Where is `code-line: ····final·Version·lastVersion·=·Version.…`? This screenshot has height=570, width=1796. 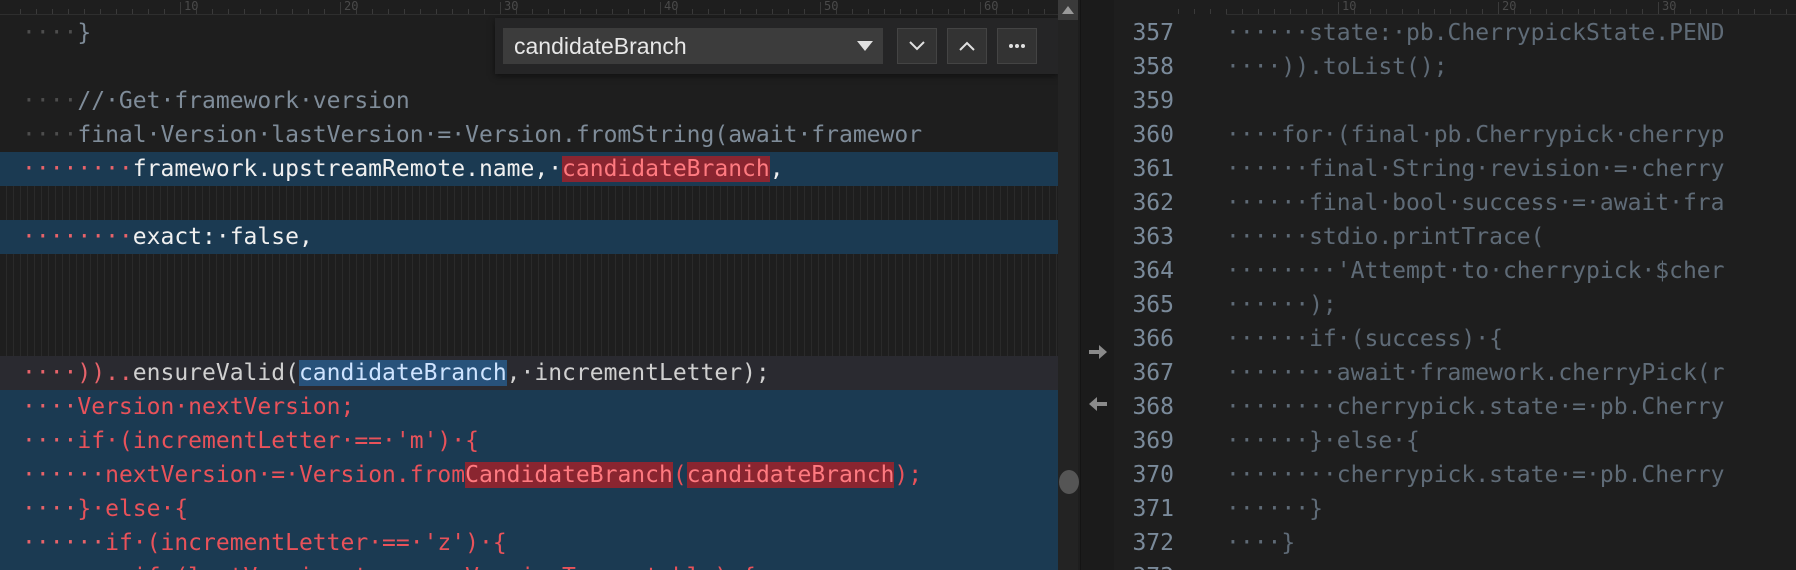
code-line: ····final·Version·lastVersion·=·Version.… is located at coordinates (529, 135).